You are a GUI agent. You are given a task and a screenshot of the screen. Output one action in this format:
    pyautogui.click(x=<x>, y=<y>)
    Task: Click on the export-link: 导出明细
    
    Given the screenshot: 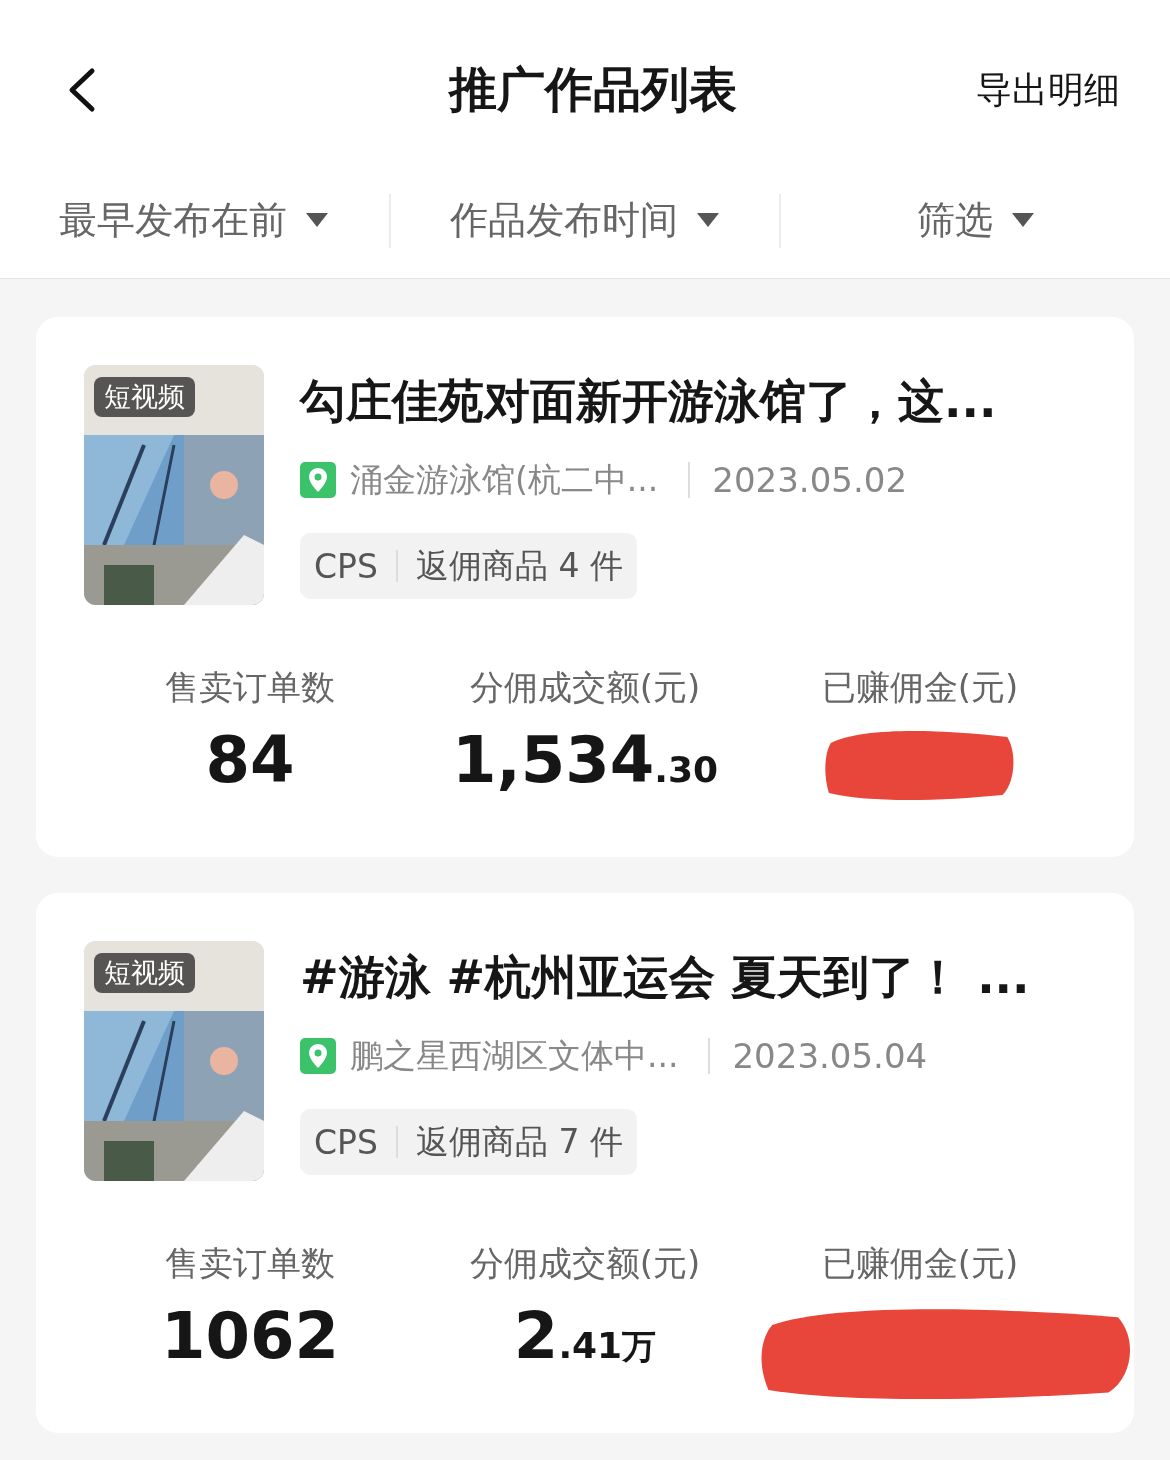 What is the action you would take?
    pyautogui.click(x=1048, y=90)
    